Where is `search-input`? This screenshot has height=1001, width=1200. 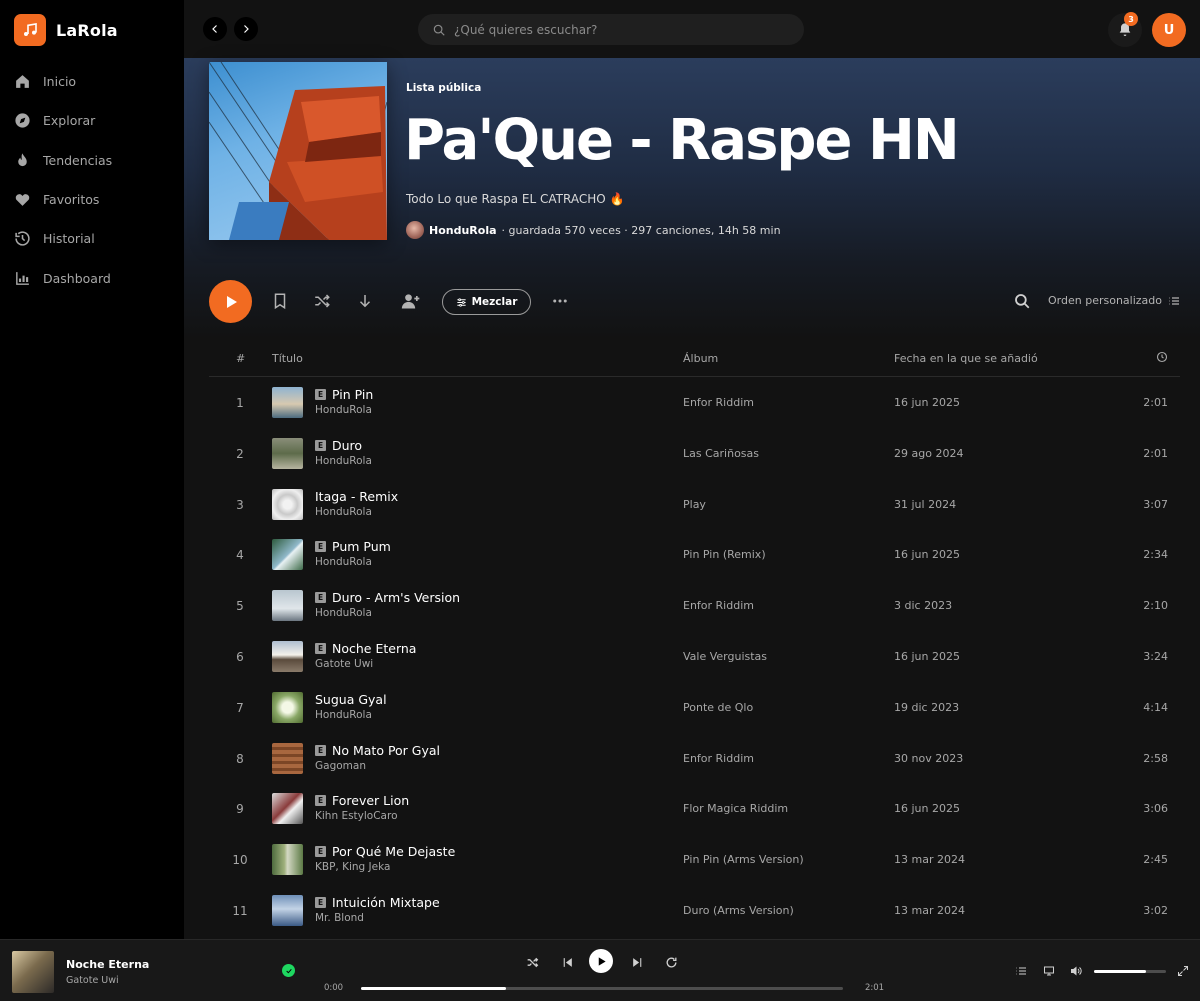 search-input is located at coordinates (619, 29).